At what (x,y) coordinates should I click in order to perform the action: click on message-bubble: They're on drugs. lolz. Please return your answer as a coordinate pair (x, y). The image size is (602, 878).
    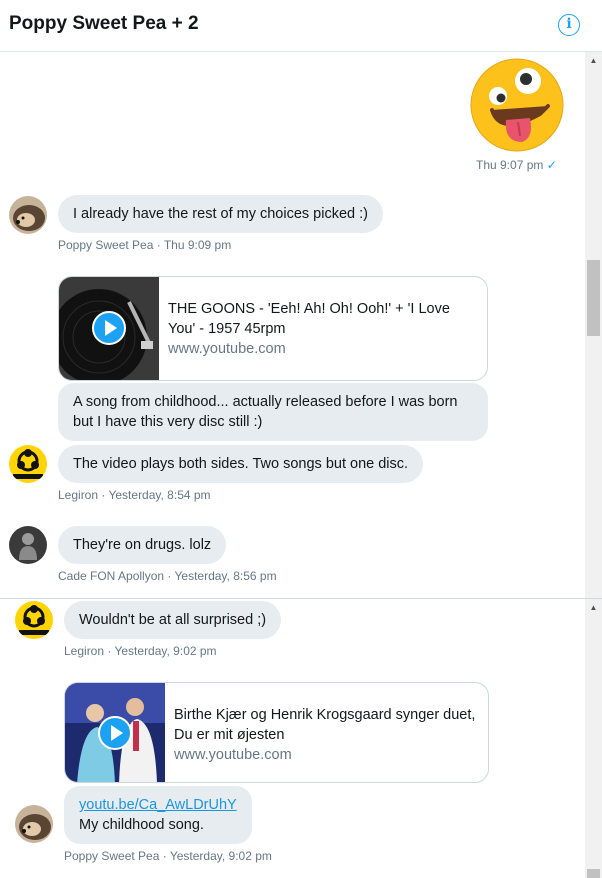
    Looking at the image, I should click on (142, 545).